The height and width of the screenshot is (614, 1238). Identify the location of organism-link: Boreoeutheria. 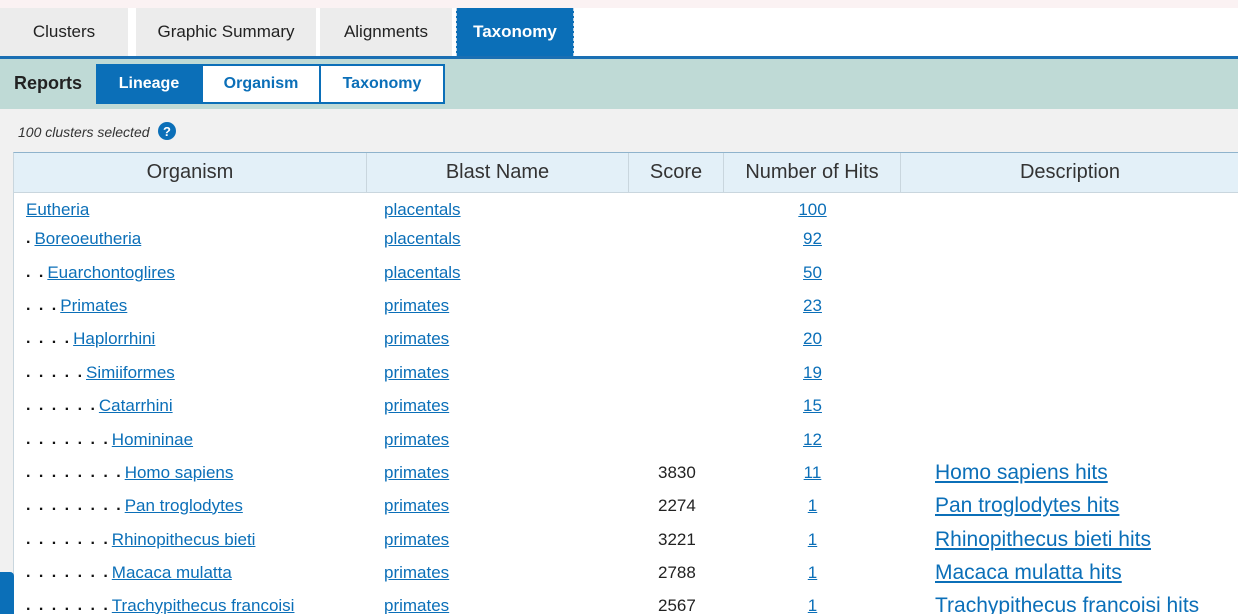
(87, 239).